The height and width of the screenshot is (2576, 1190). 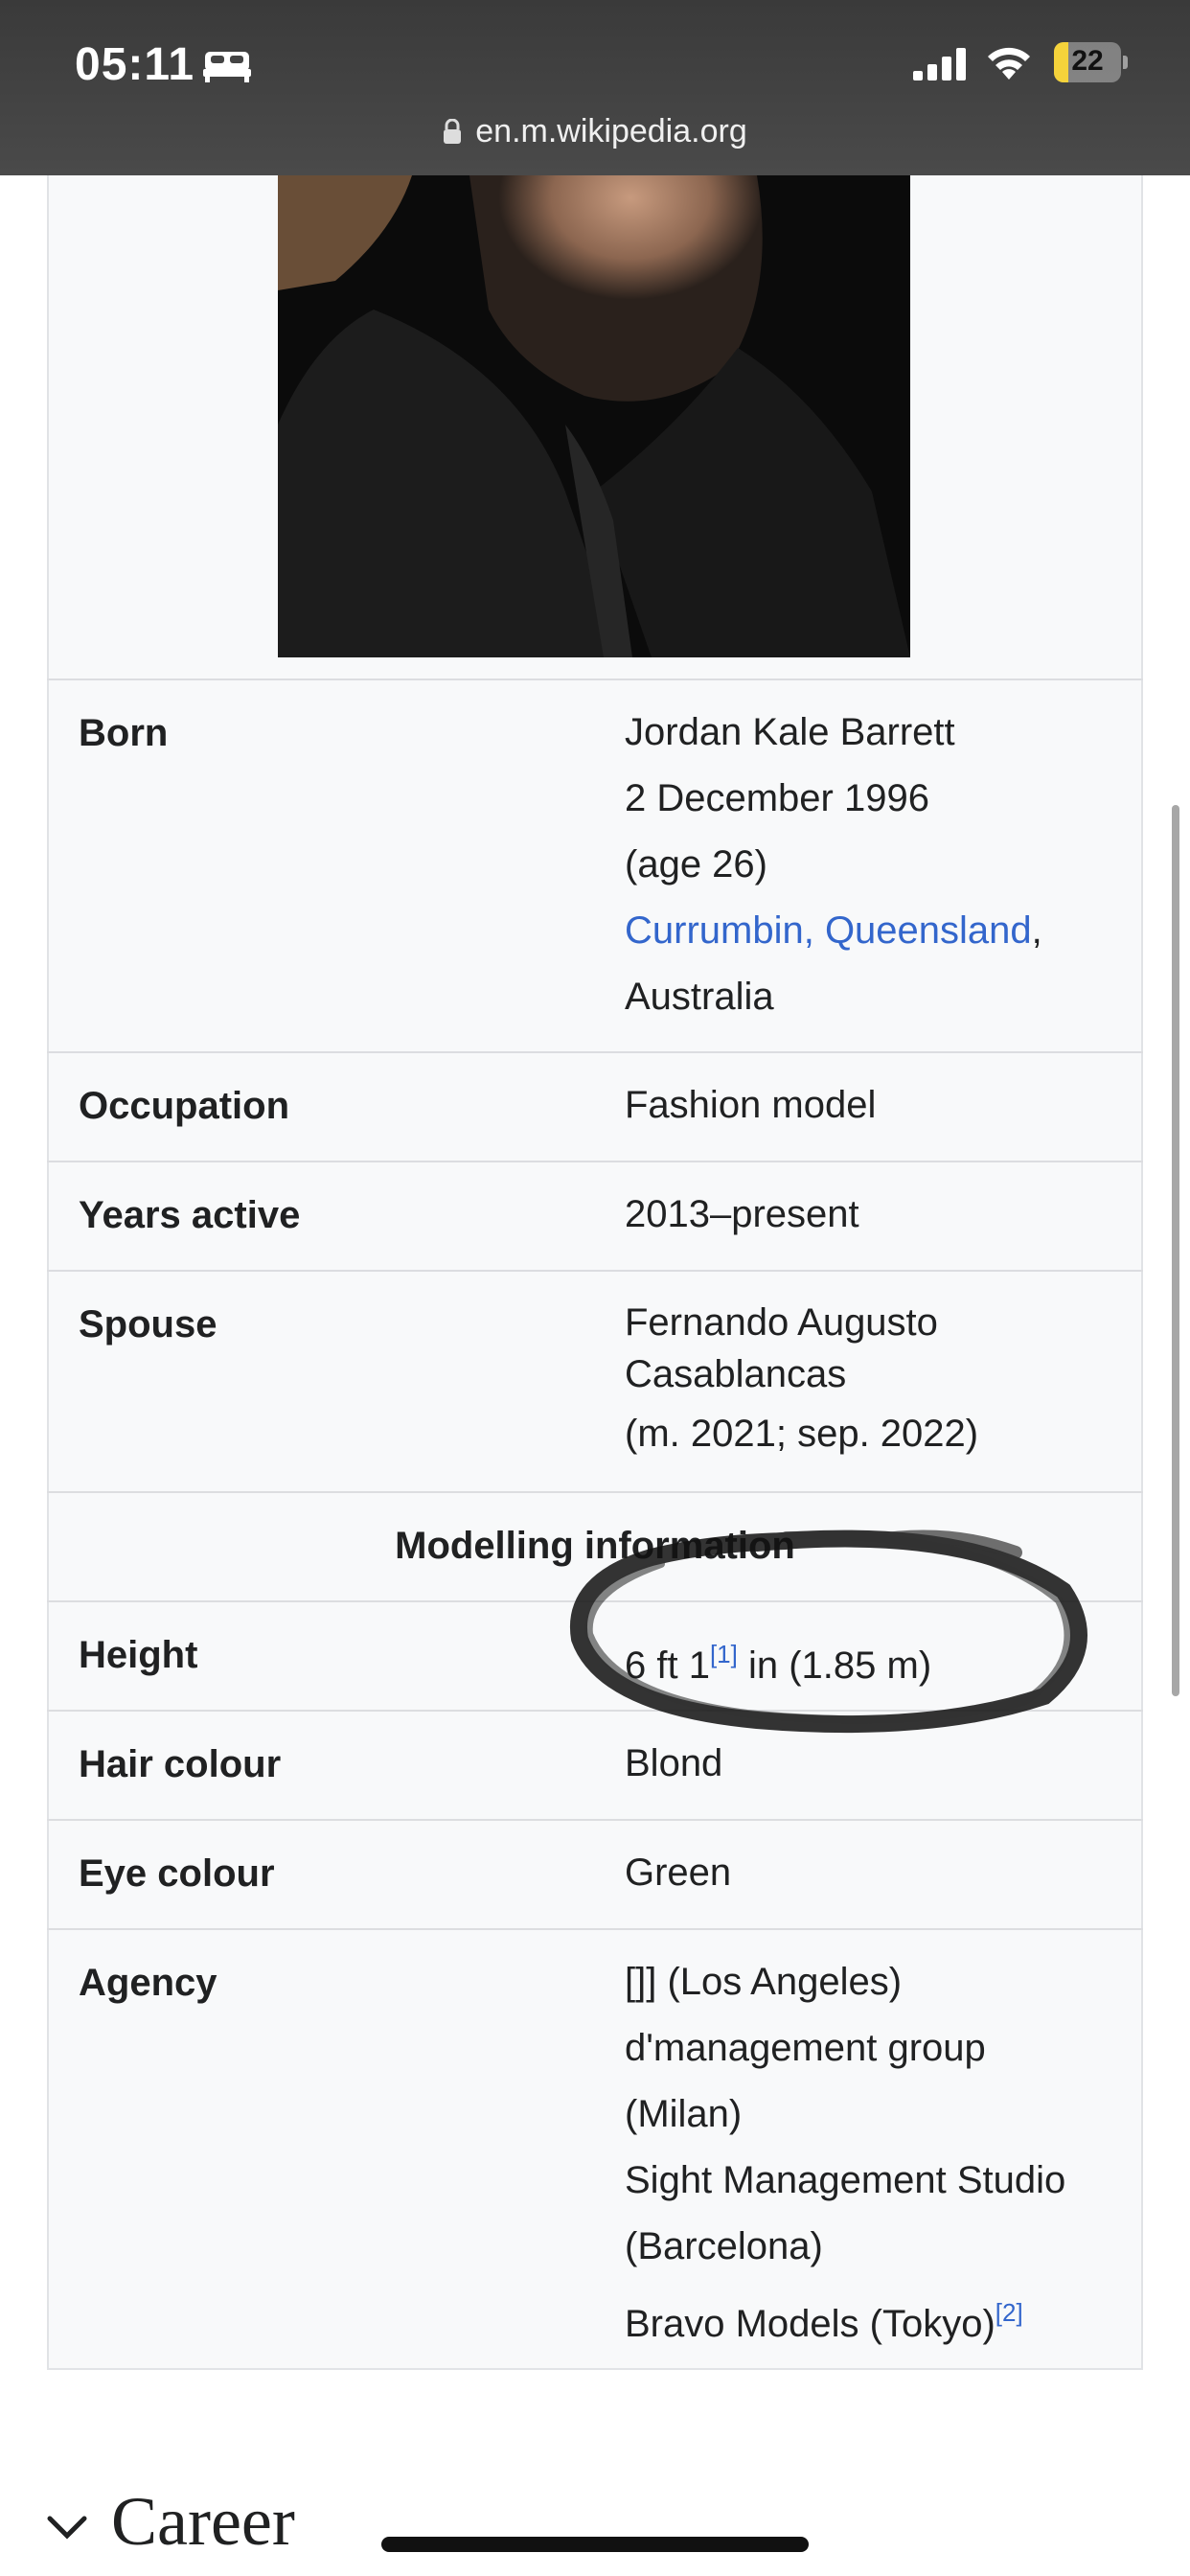 I want to click on url-bar: en.m.wikipedia.org, so click(x=595, y=131).